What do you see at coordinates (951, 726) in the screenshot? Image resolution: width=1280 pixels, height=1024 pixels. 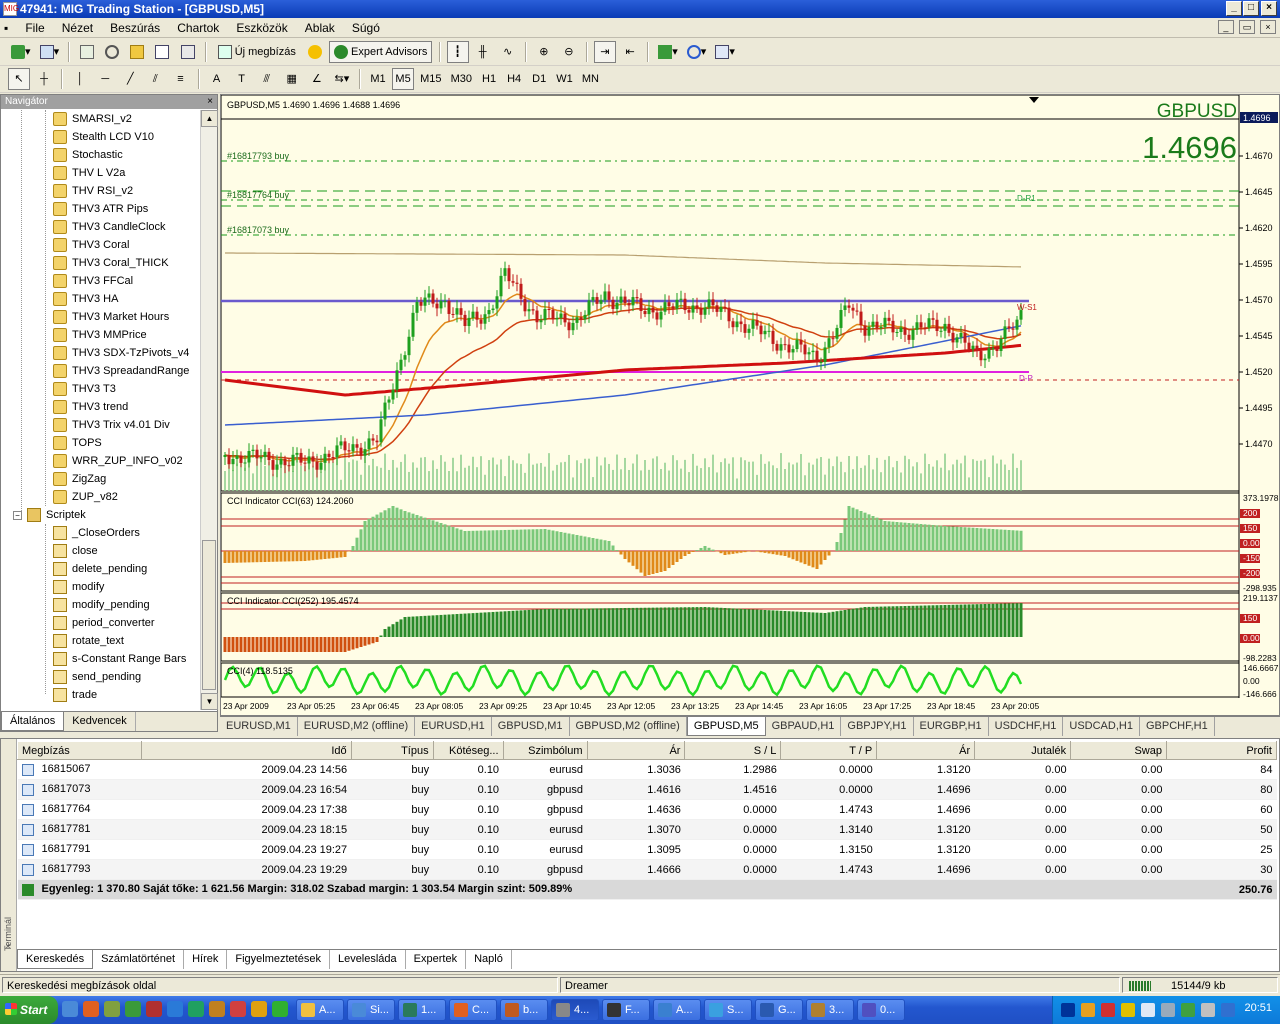 I see `chart-tab: EURGBP,H1` at bounding box center [951, 726].